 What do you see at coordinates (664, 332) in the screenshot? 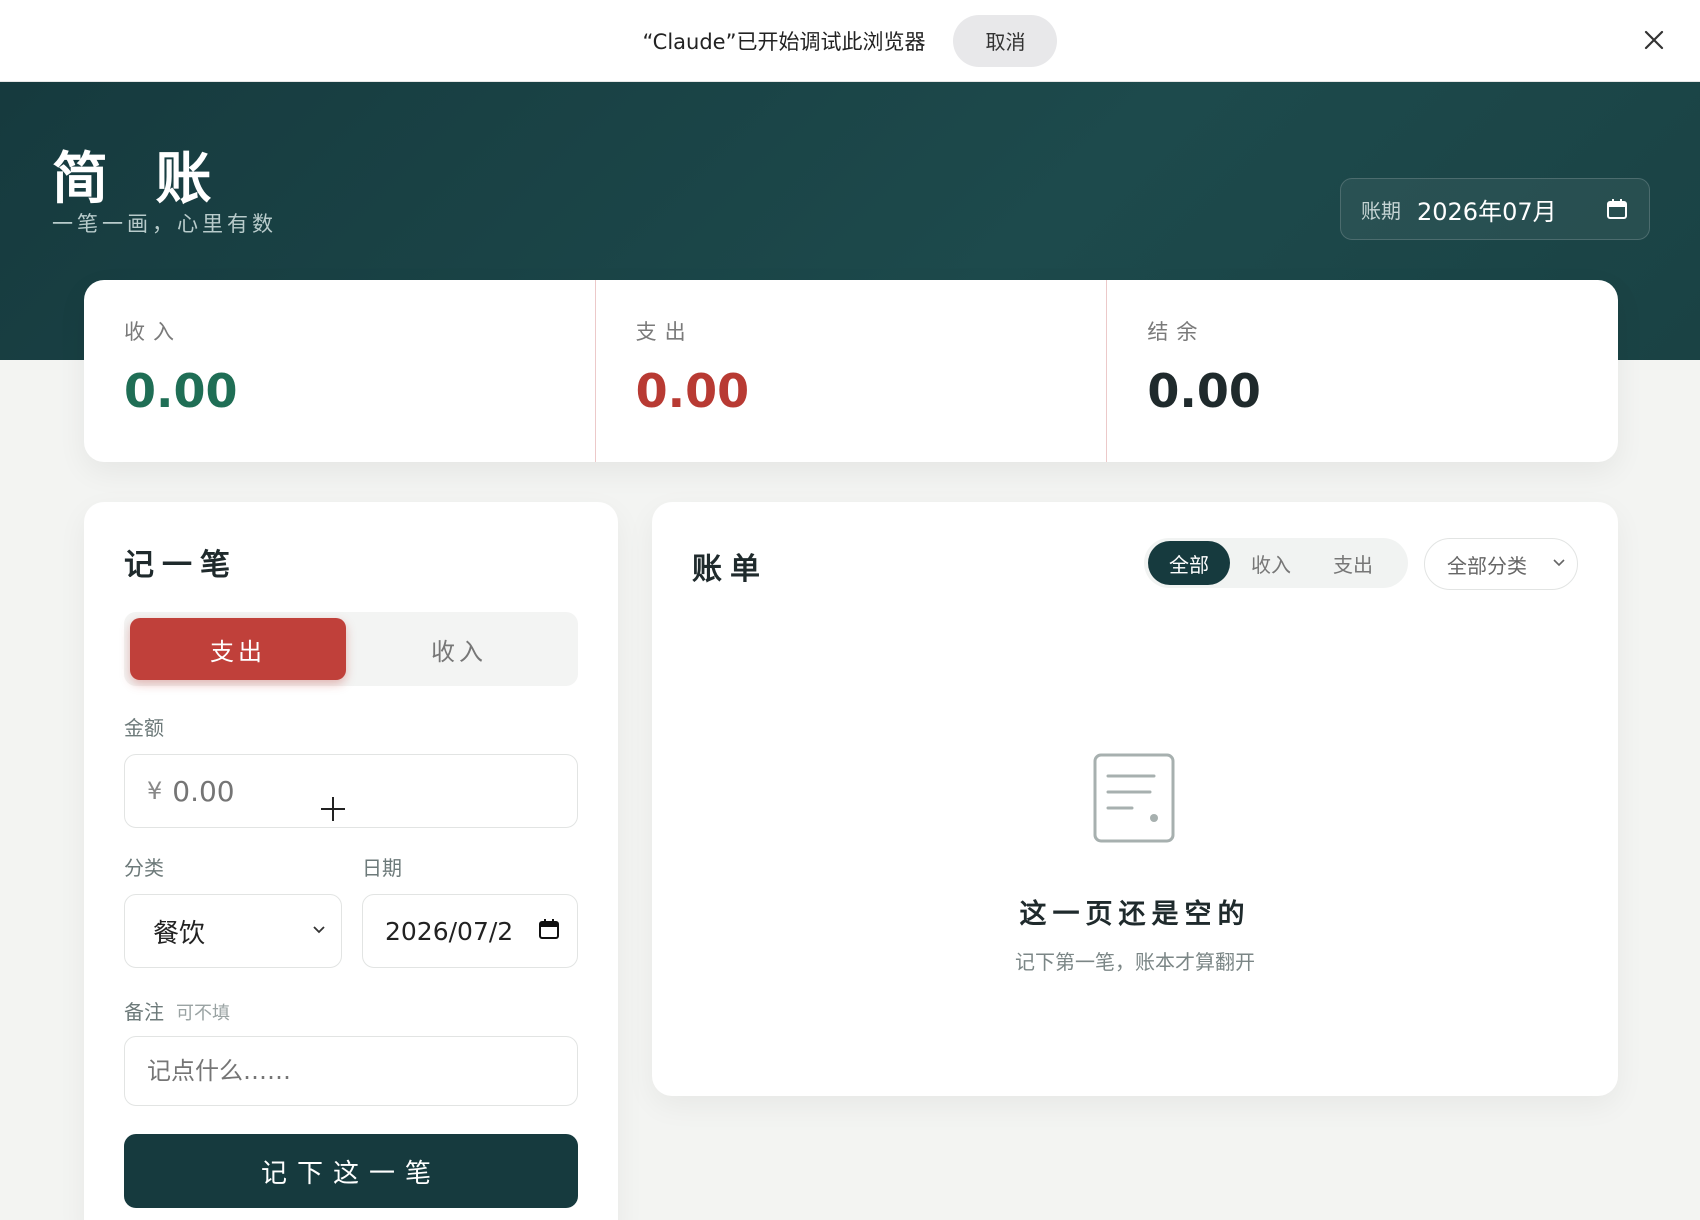
I see `expense-label: 支出` at bounding box center [664, 332].